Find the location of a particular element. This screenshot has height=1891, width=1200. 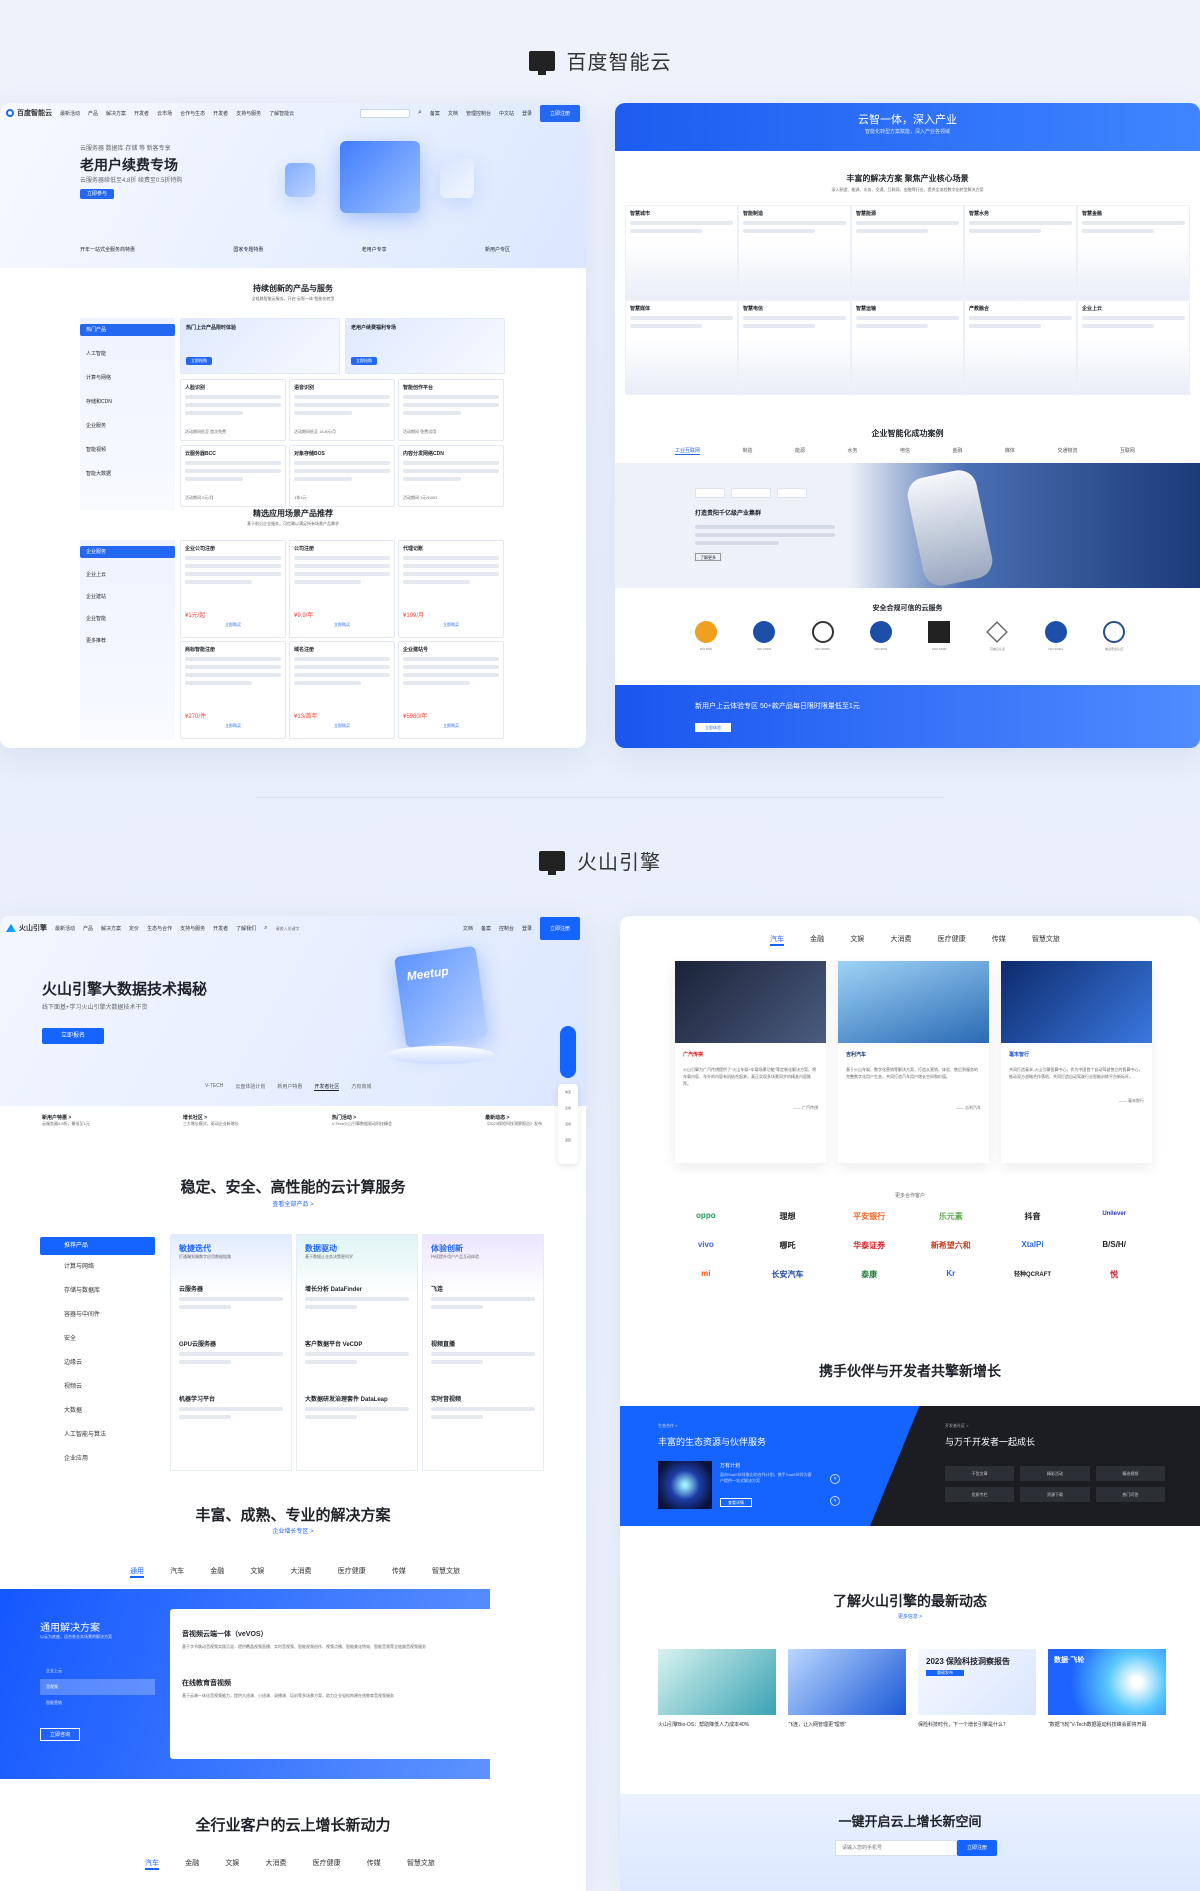

news-card: 飞连，让入网管理更“理想” is located at coordinates (847, 1689).